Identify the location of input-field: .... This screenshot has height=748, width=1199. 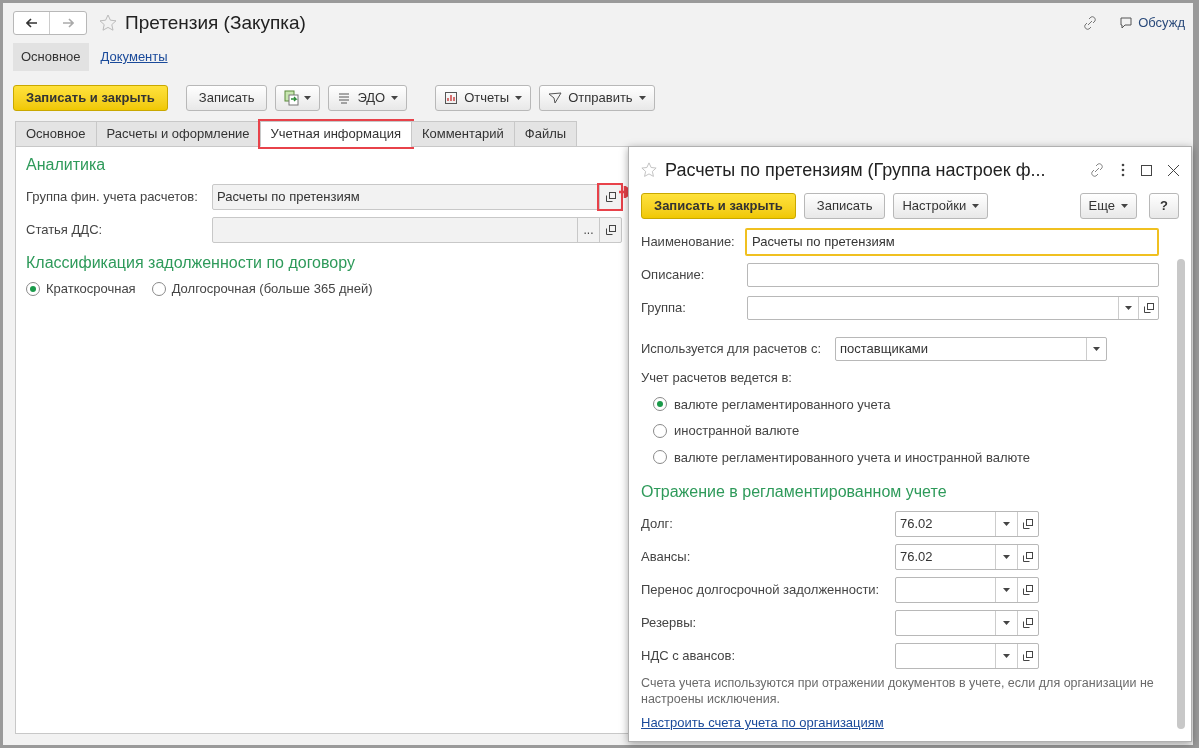
(417, 230).